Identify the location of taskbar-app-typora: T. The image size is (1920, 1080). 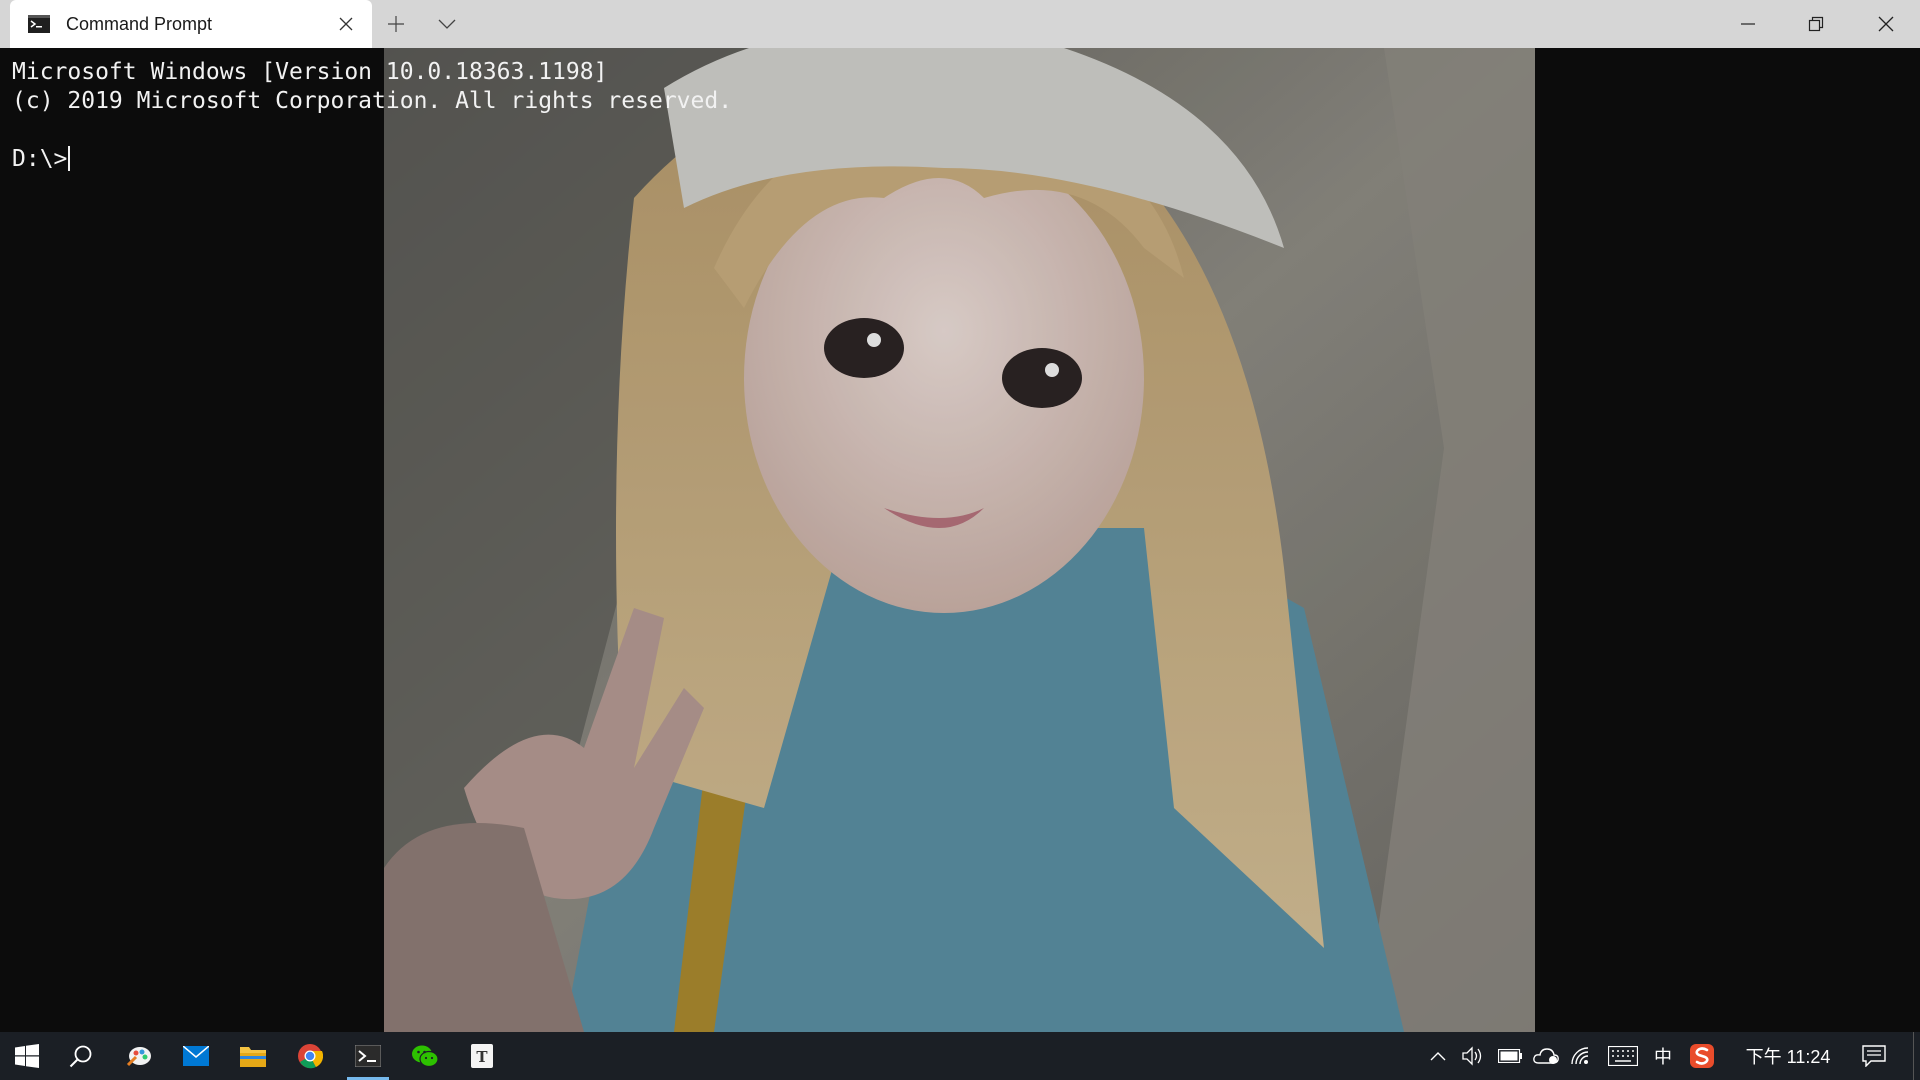
(482, 1056).